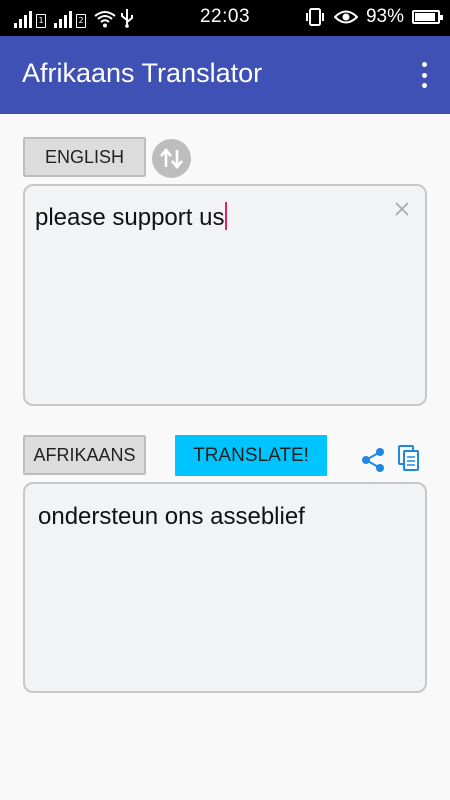 This screenshot has height=800, width=450. What do you see at coordinates (251, 455) in the screenshot?
I see `translate-button: TRANSLATE!` at bounding box center [251, 455].